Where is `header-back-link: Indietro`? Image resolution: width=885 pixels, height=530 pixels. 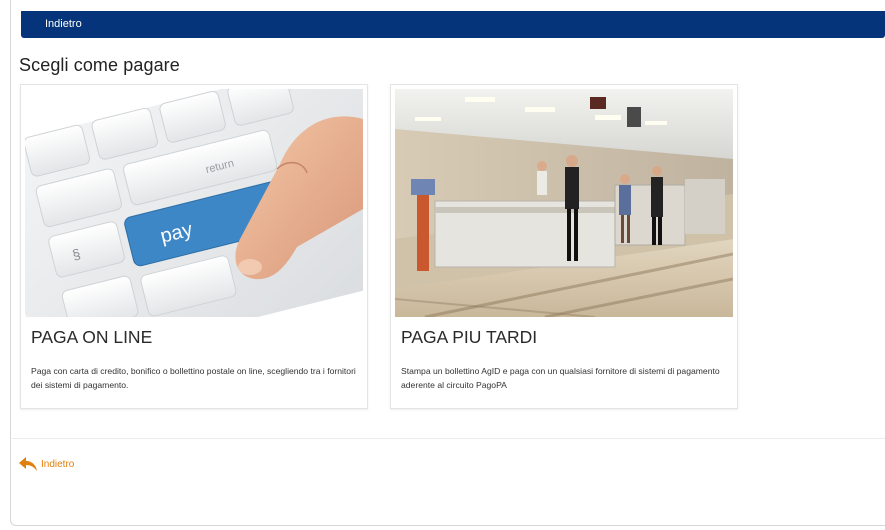
header-back-link: Indietro is located at coordinates (63, 24).